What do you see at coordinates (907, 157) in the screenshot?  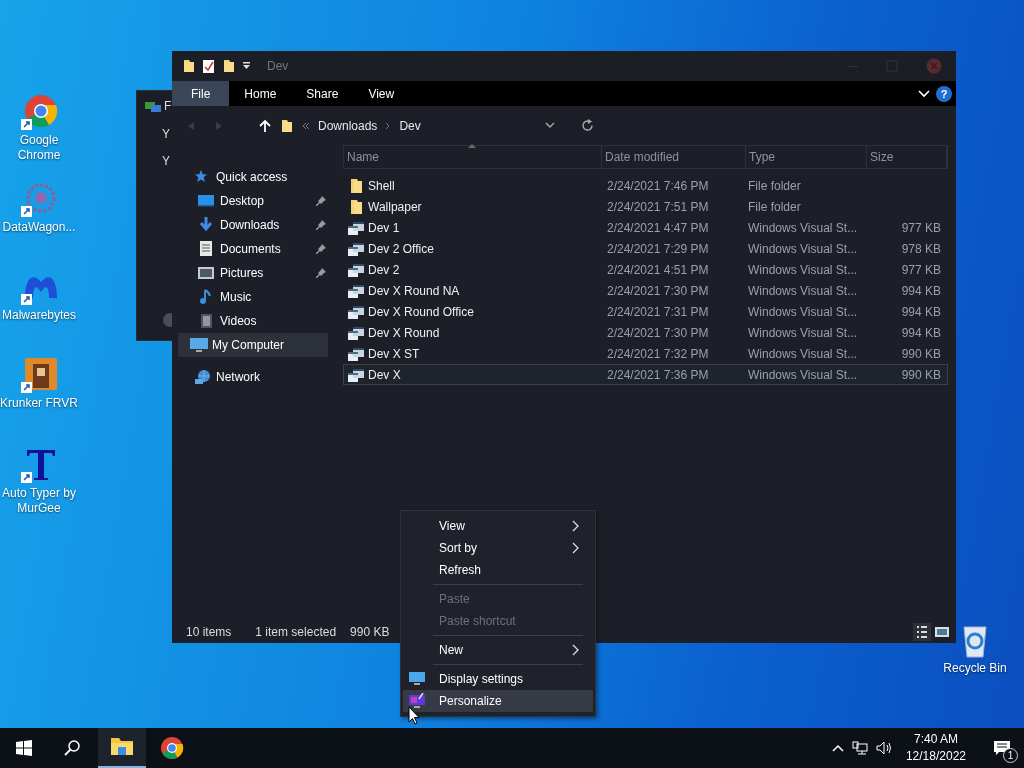 I see `column-header: Size` at bounding box center [907, 157].